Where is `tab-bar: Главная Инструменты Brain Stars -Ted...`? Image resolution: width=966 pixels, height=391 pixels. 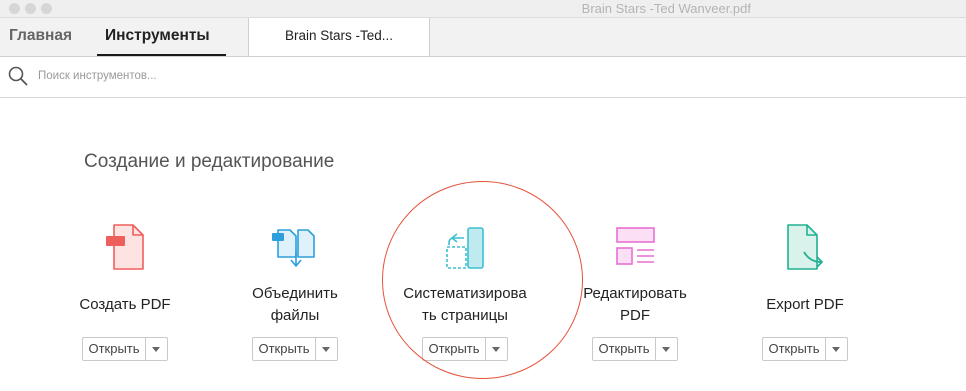 tab-bar: Главная Инструменты Brain Stars -Ted... is located at coordinates (483, 37).